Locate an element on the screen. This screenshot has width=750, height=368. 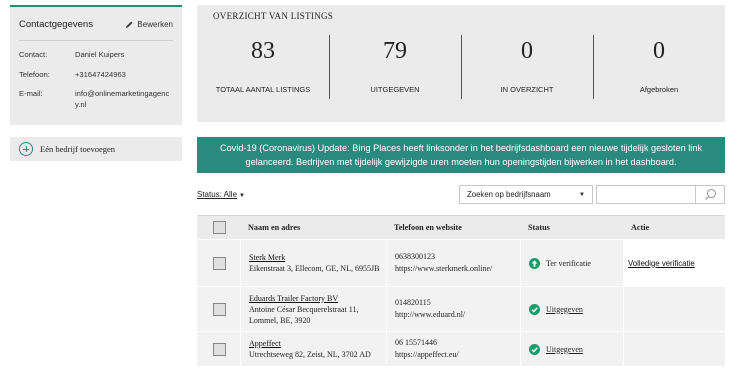
stat-in-review: 0 IN OVERZICHT is located at coordinates (527, 73).